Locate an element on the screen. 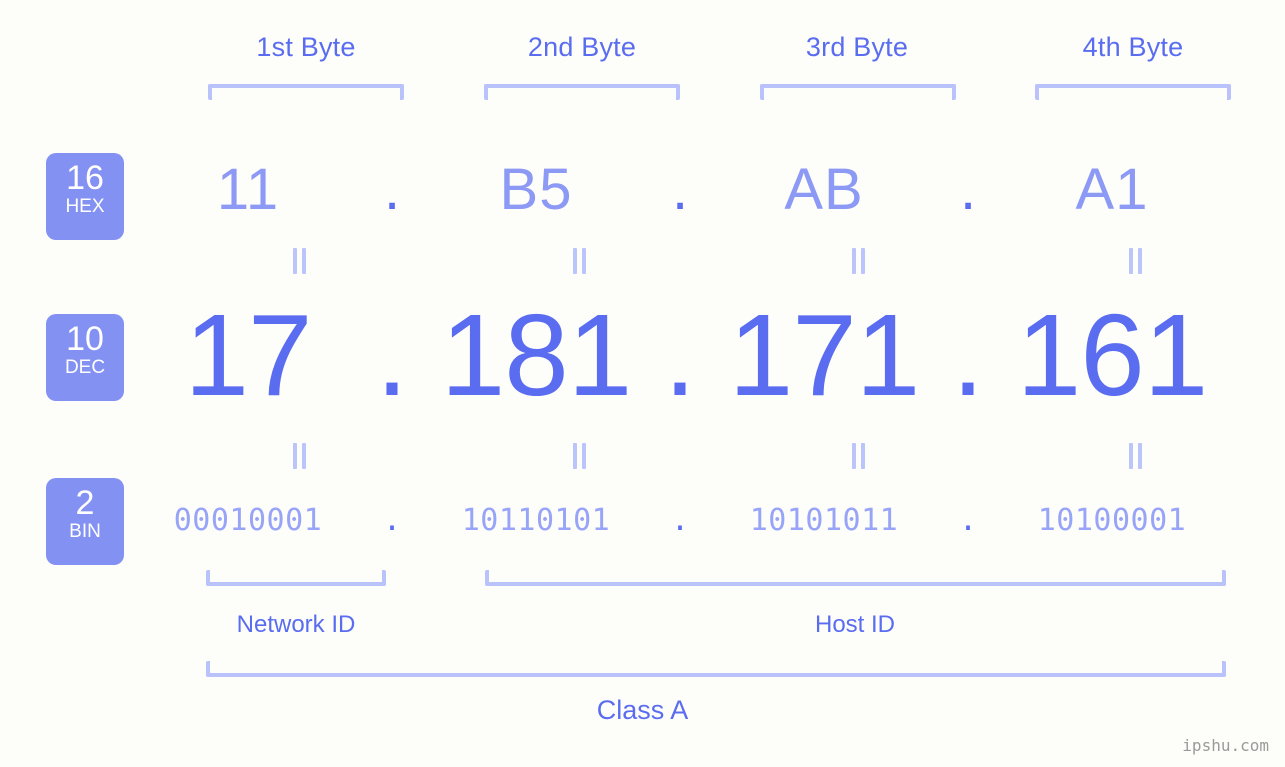  base-badge-hex: 16 HEX is located at coordinates (85, 196).